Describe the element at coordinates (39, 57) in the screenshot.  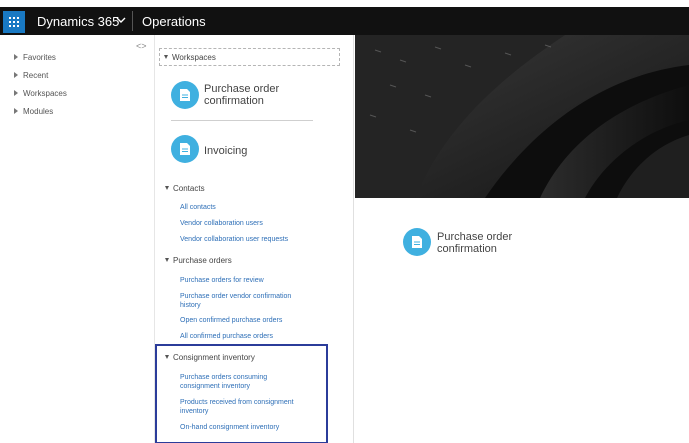
I see `nav-item-label: Favorites` at that location.